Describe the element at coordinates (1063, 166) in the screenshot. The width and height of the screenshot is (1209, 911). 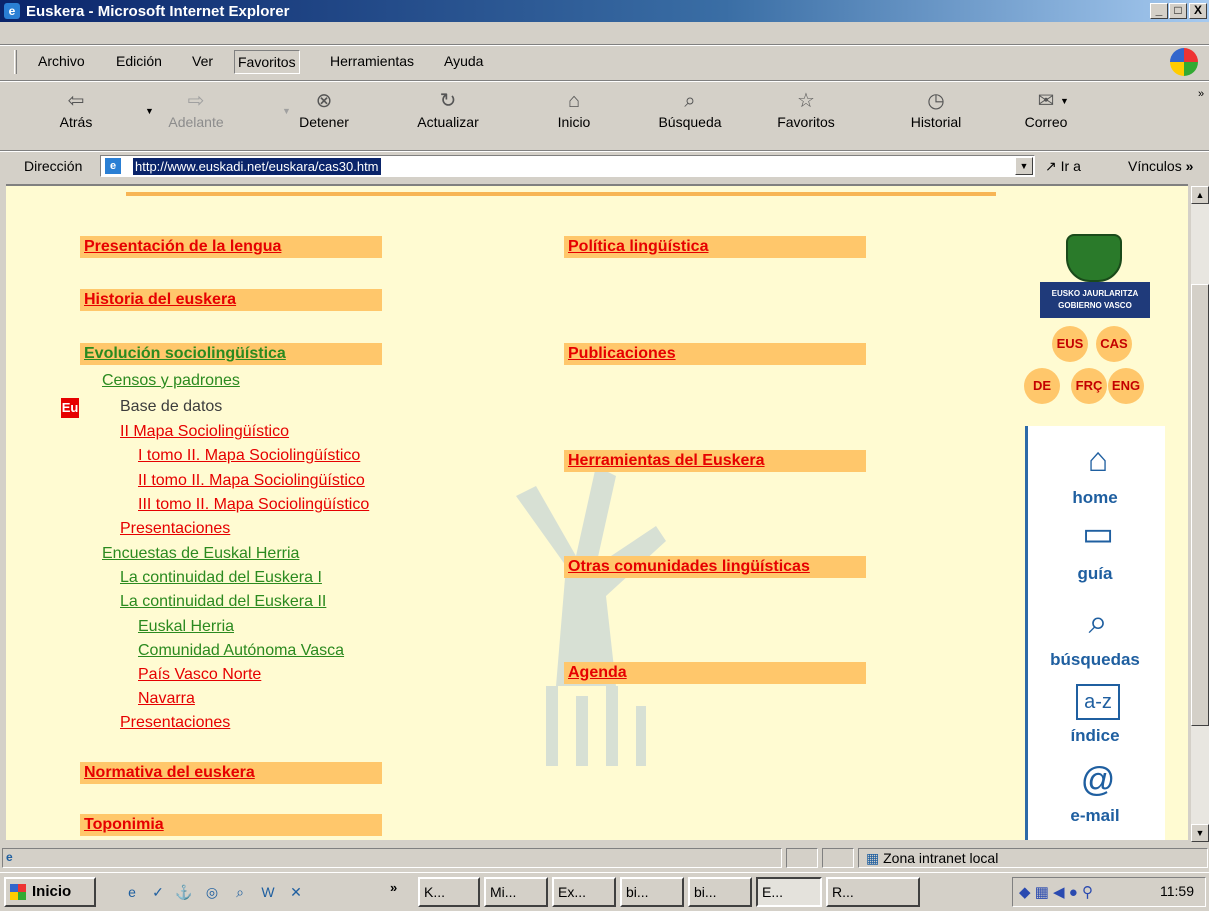
I see `go-button: ↗ Ir a` at that location.